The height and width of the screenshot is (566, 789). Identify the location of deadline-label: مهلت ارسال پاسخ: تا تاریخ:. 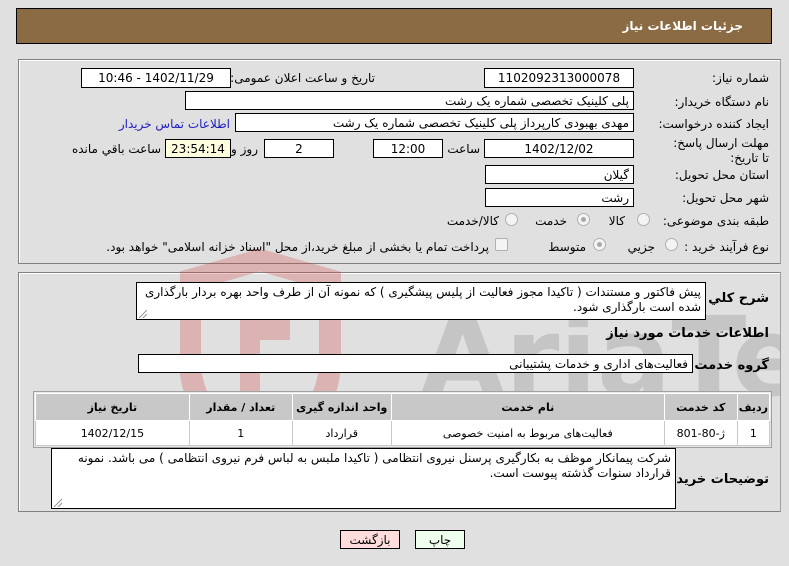
(721, 150).